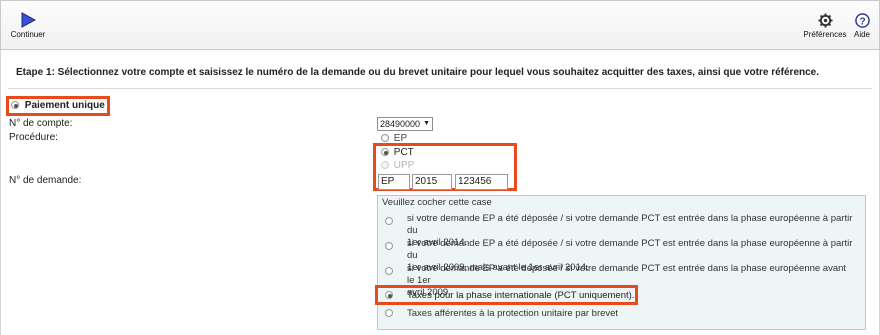 The width and height of the screenshot is (880, 335). Describe the element at coordinates (440, 88) in the screenshot. I see `divider` at that location.